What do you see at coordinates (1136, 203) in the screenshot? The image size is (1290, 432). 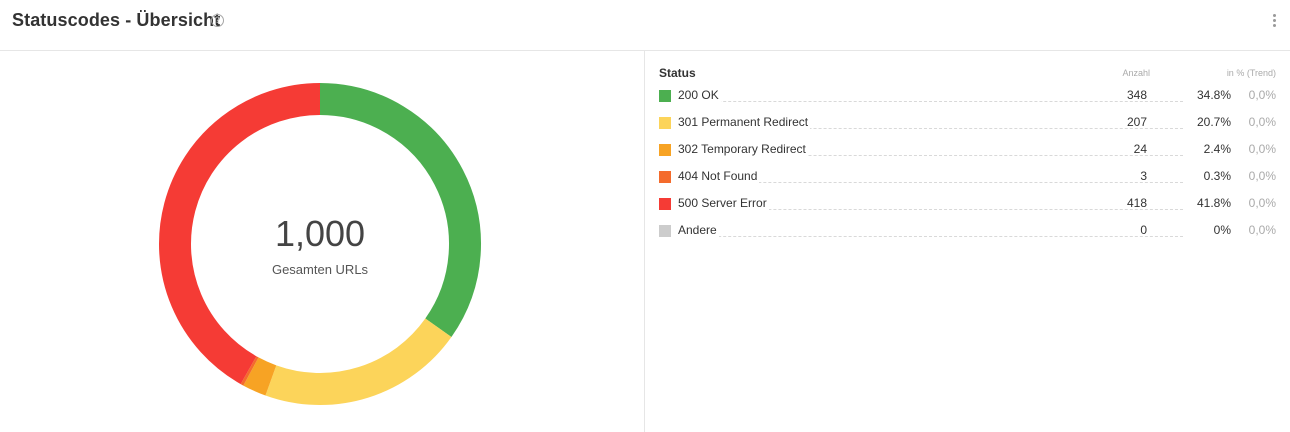 I see `status-count: 418` at bounding box center [1136, 203].